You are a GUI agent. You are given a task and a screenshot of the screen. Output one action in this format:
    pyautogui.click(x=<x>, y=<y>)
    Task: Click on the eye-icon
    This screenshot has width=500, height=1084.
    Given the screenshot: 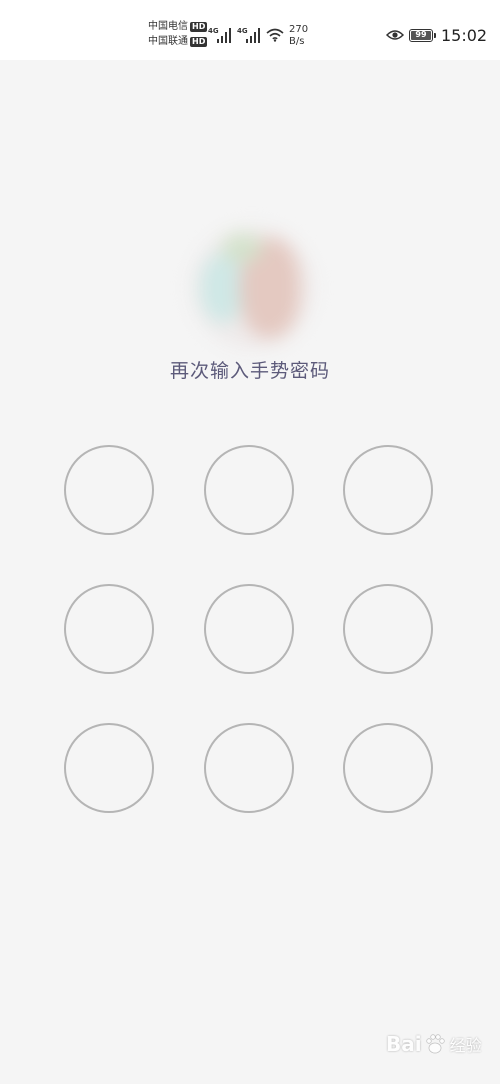 What is the action you would take?
    pyautogui.click(x=395, y=35)
    